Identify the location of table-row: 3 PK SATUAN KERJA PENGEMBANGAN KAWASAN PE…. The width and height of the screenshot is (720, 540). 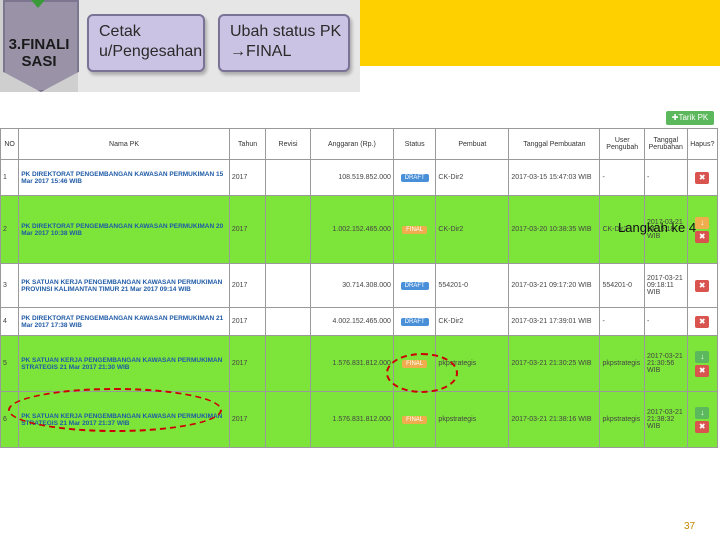
(359, 285).